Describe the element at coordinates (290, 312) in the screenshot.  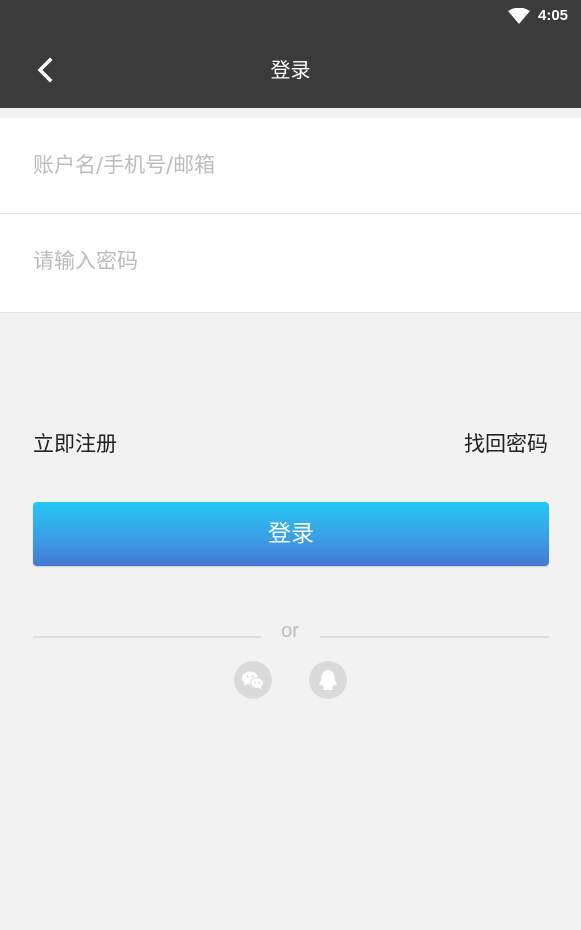
I see `form-bottom-divider` at that location.